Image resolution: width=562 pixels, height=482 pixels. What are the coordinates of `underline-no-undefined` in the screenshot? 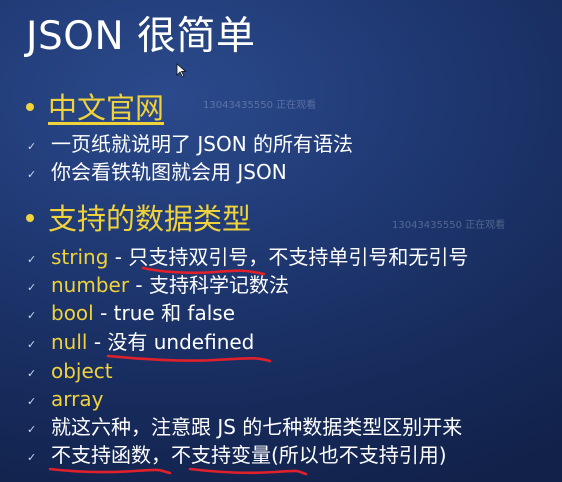 It's located at (189, 358).